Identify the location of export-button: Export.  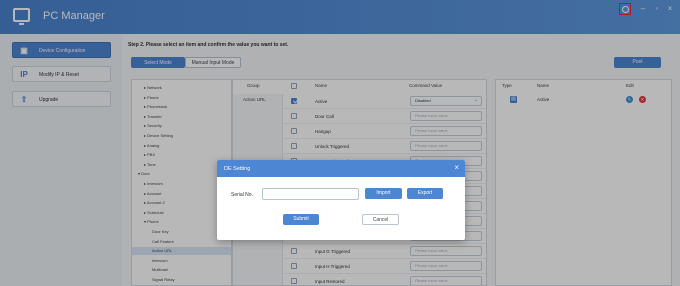
(425, 193).